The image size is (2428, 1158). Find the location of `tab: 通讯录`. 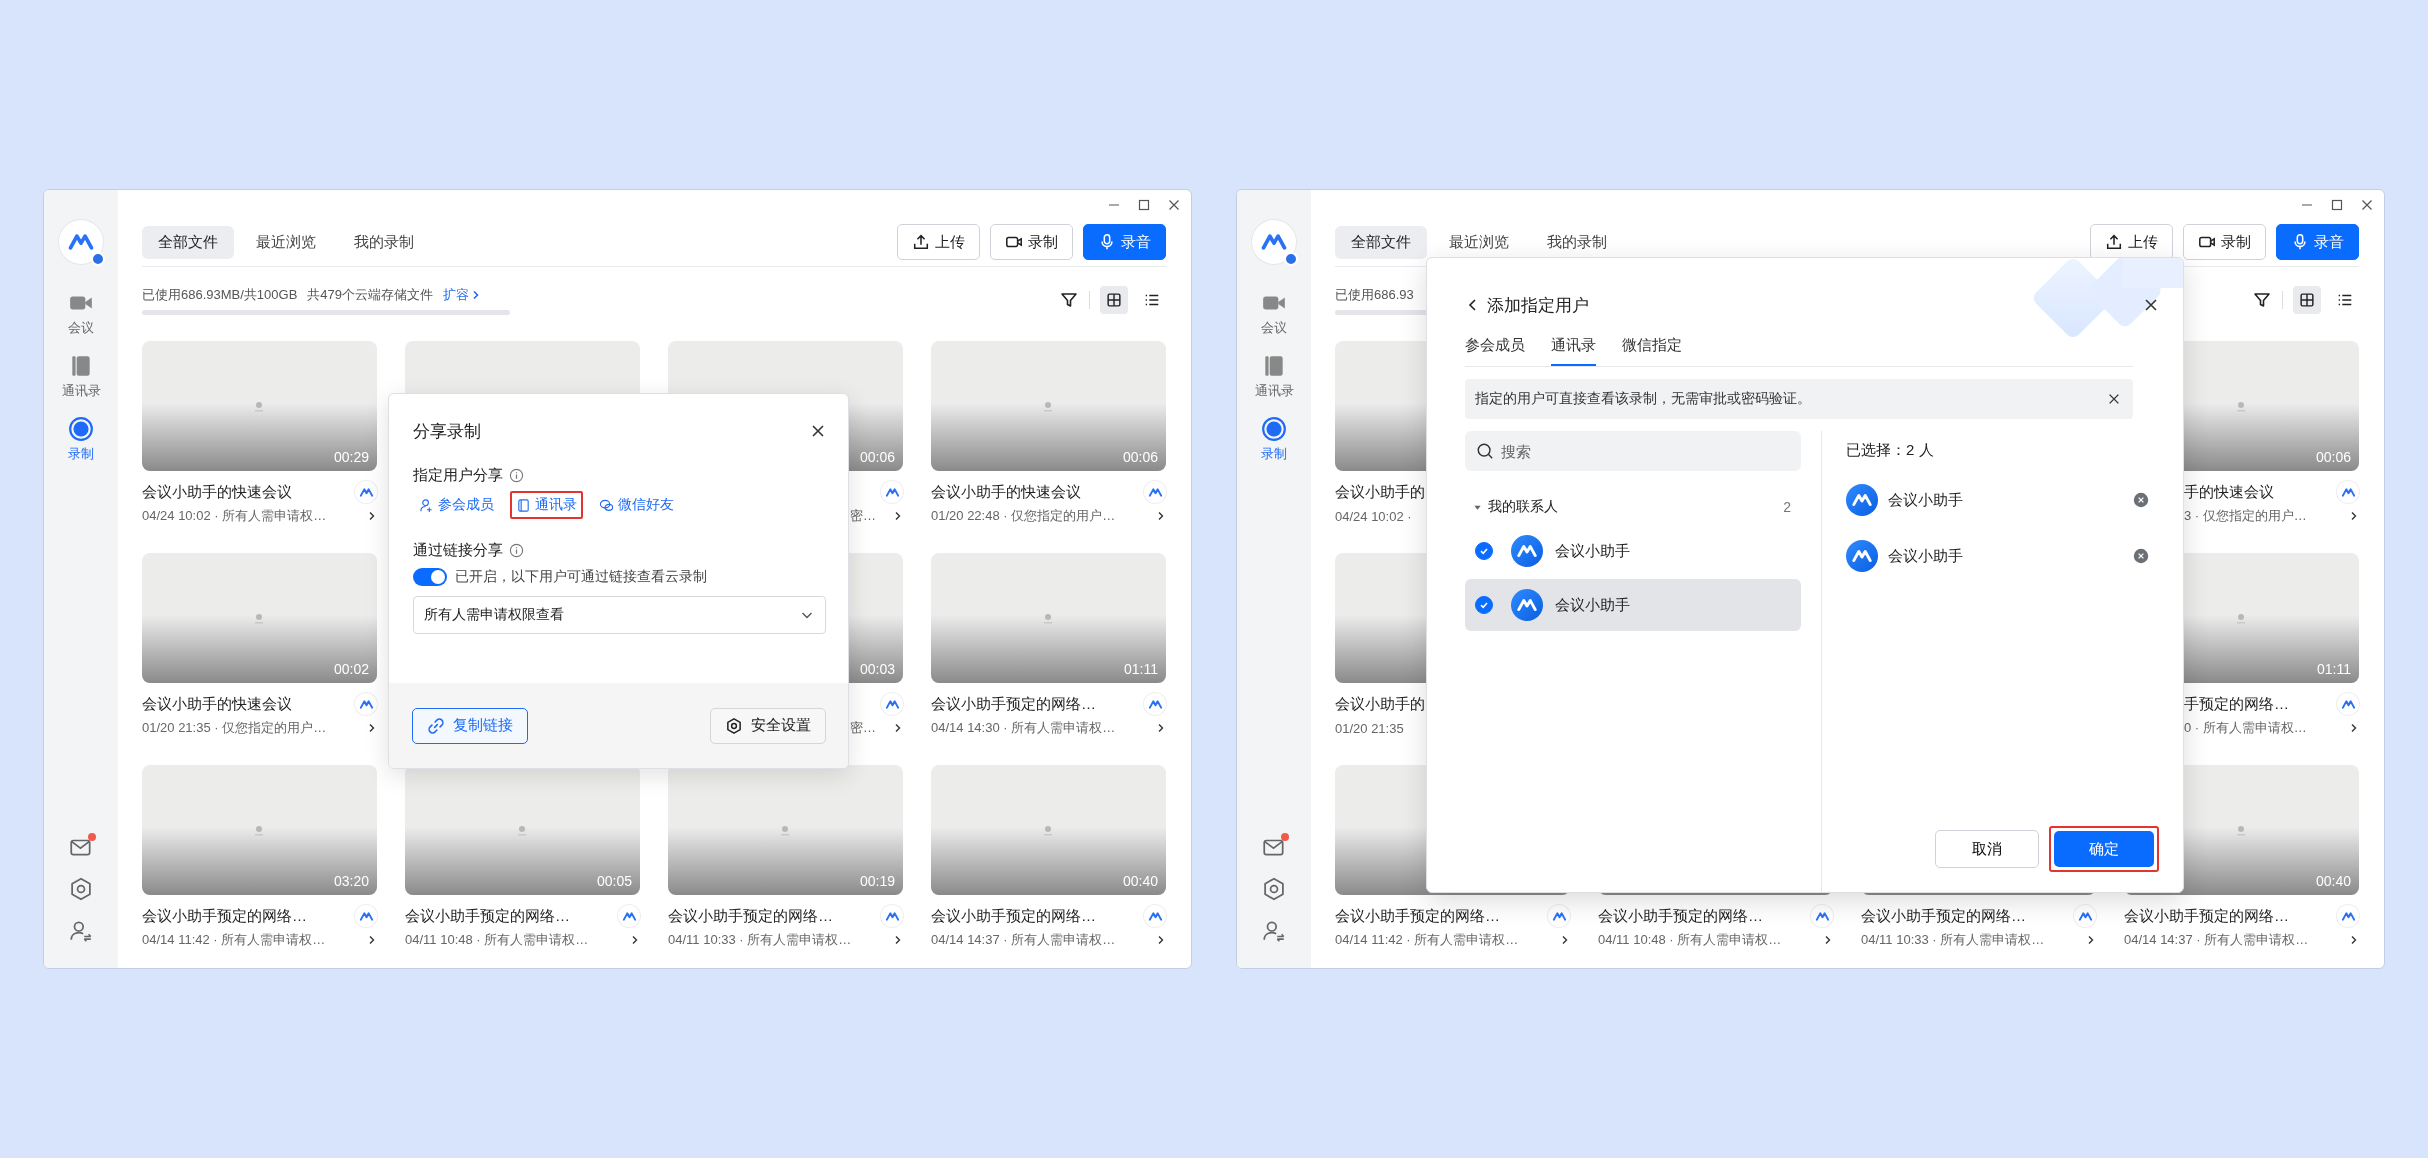

tab: 通讯录 is located at coordinates (1573, 347).